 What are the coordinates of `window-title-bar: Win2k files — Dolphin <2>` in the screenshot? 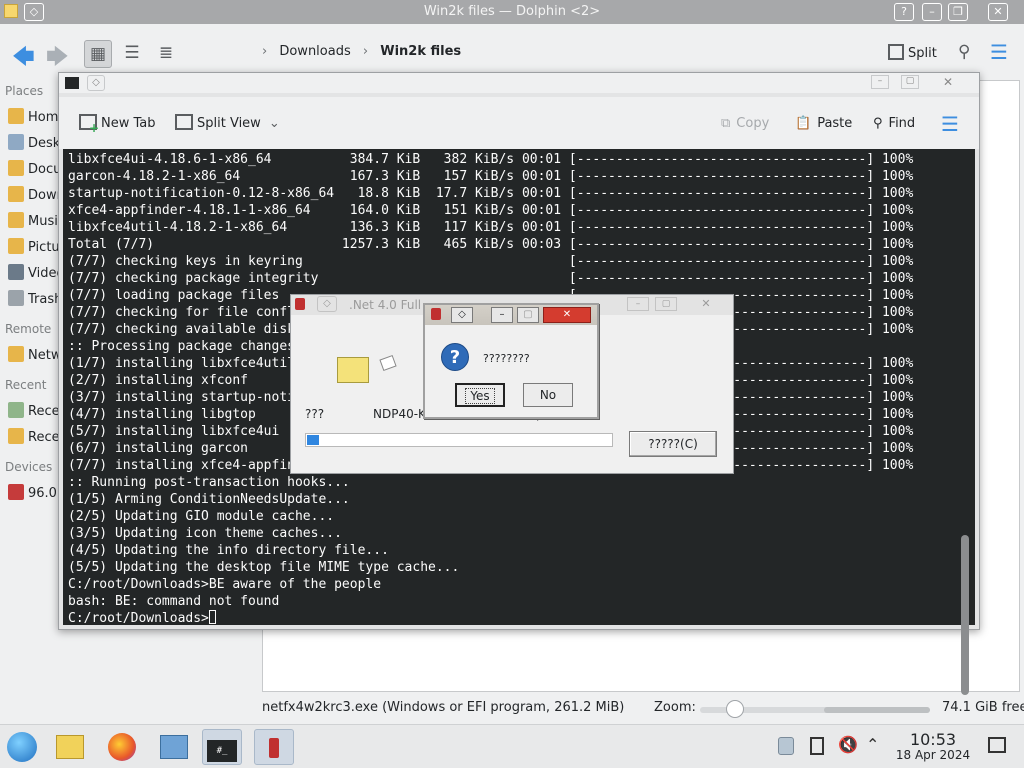 It's located at (512, 12).